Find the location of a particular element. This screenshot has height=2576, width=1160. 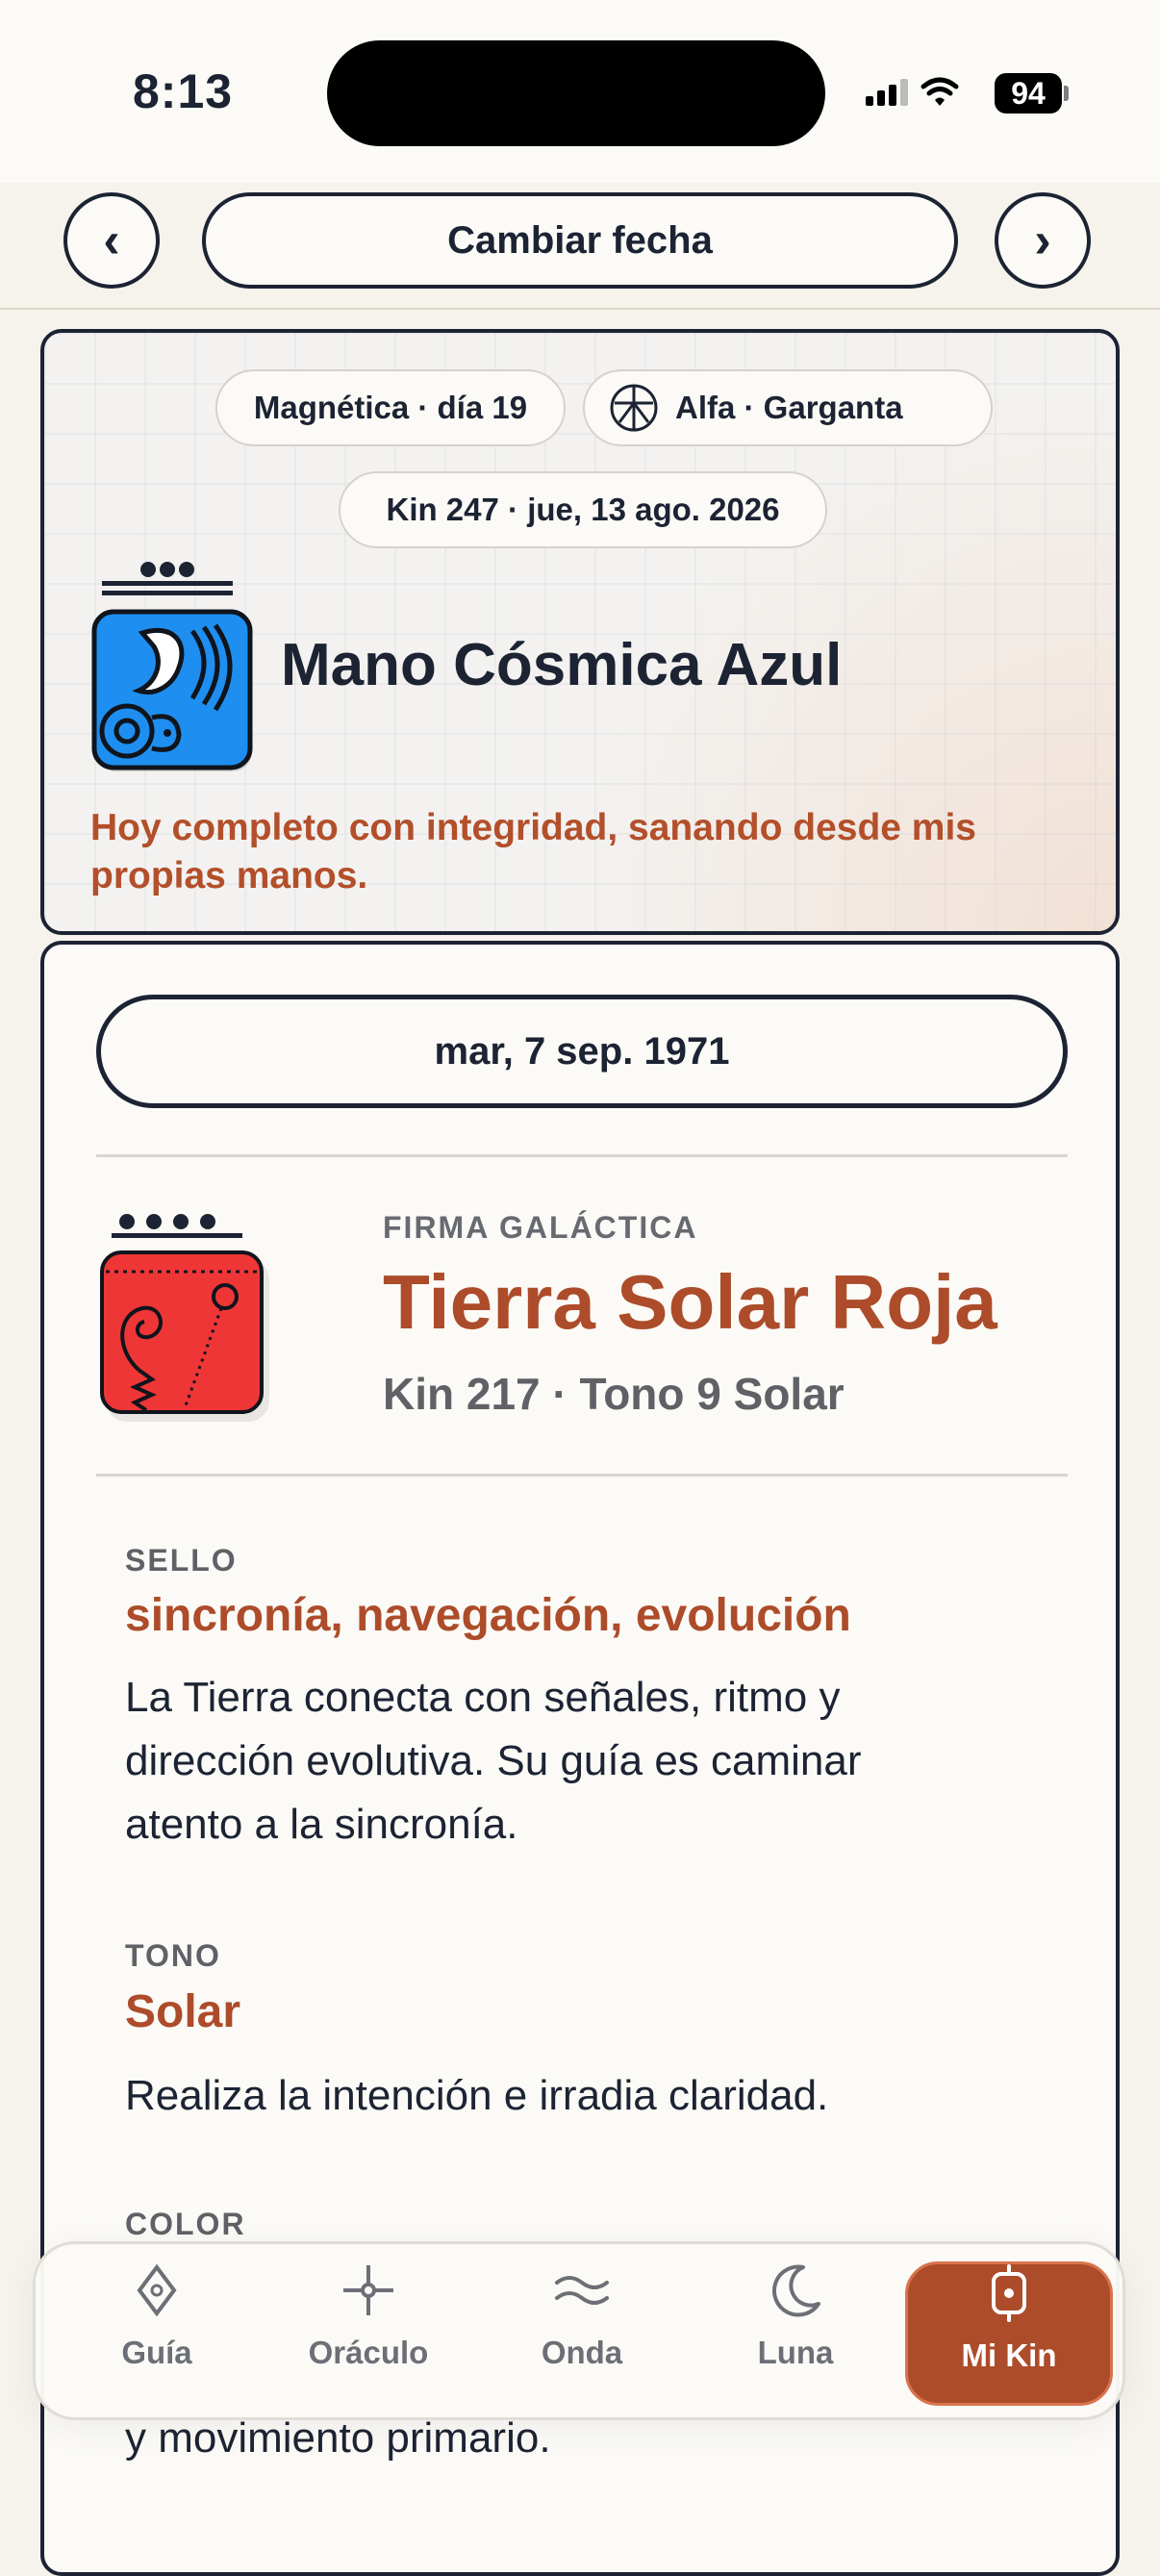

chevron-right-icon: › is located at coordinates (1042, 240).